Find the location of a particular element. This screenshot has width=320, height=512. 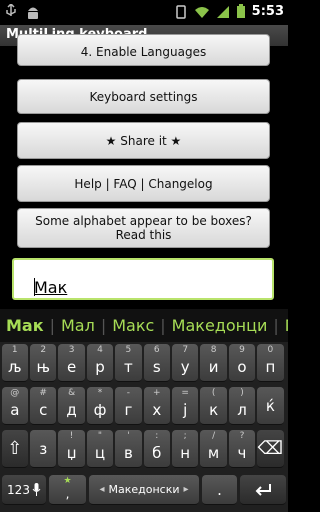

key-letter: 3е is located at coordinates (71, 363).